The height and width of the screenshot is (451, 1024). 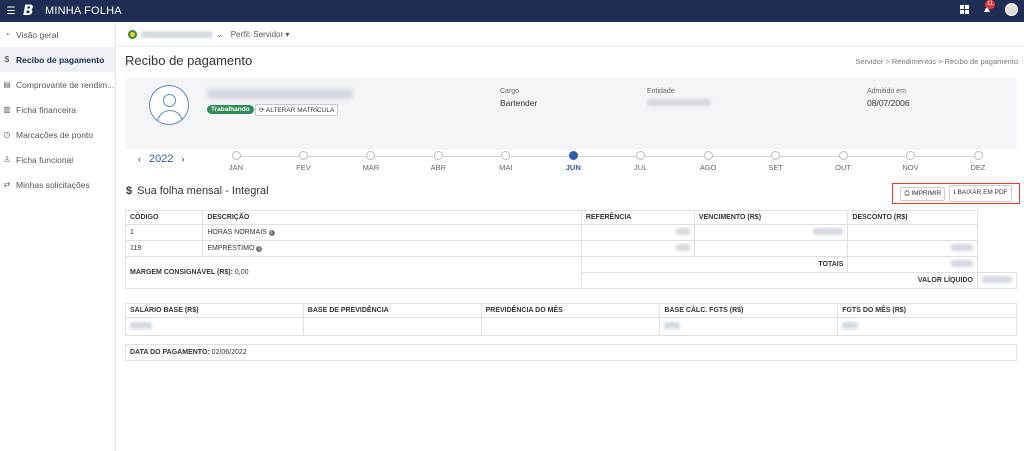 I want to click on app-logo: B, so click(x=30, y=11).